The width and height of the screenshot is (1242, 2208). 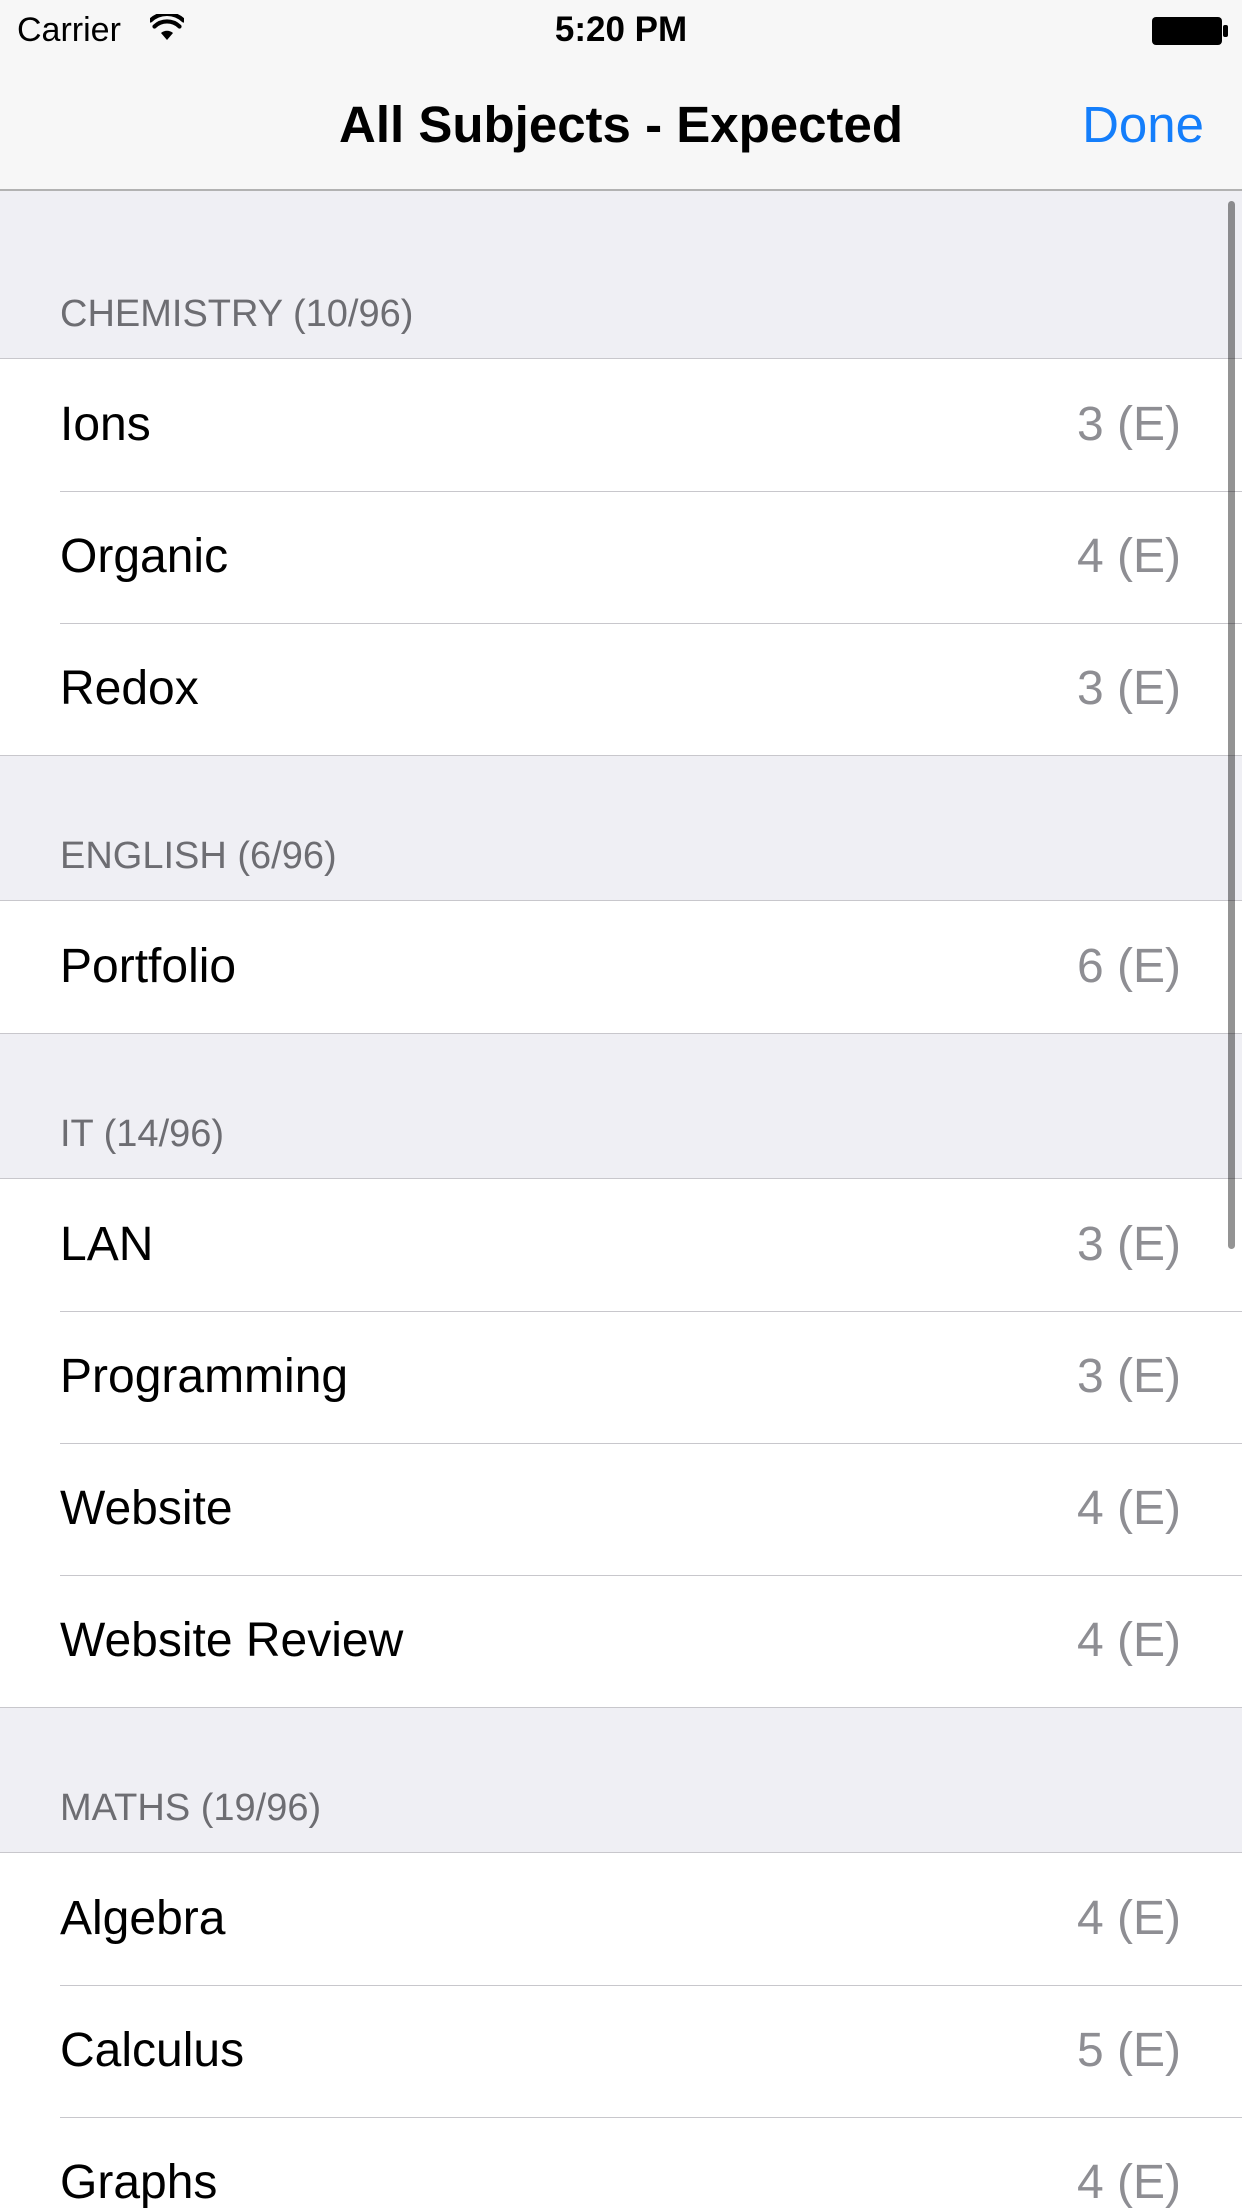 What do you see at coordinates (621, 2162) in the screenshot?
I see `table-row: Graphs 4 (E)` at bounding box center [621, 2162].